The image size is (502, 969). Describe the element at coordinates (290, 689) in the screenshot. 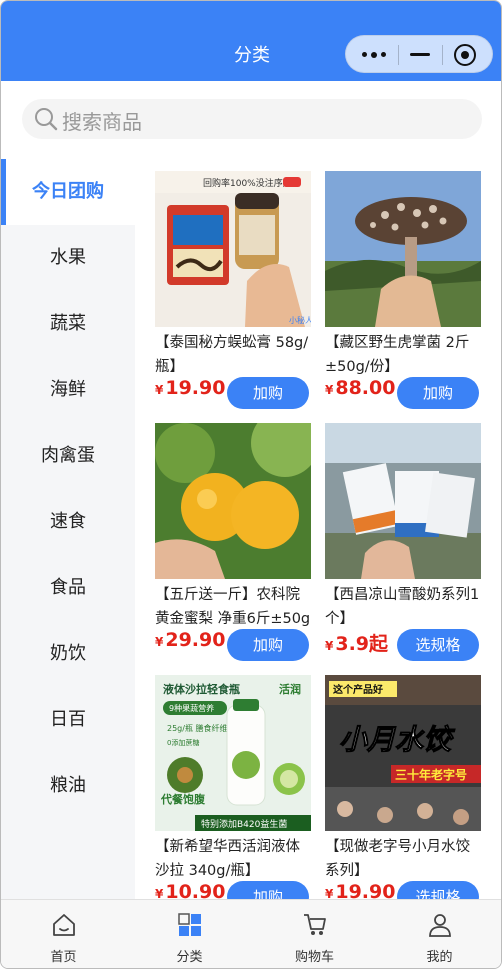

I see `image-brand: 活润` at that location.